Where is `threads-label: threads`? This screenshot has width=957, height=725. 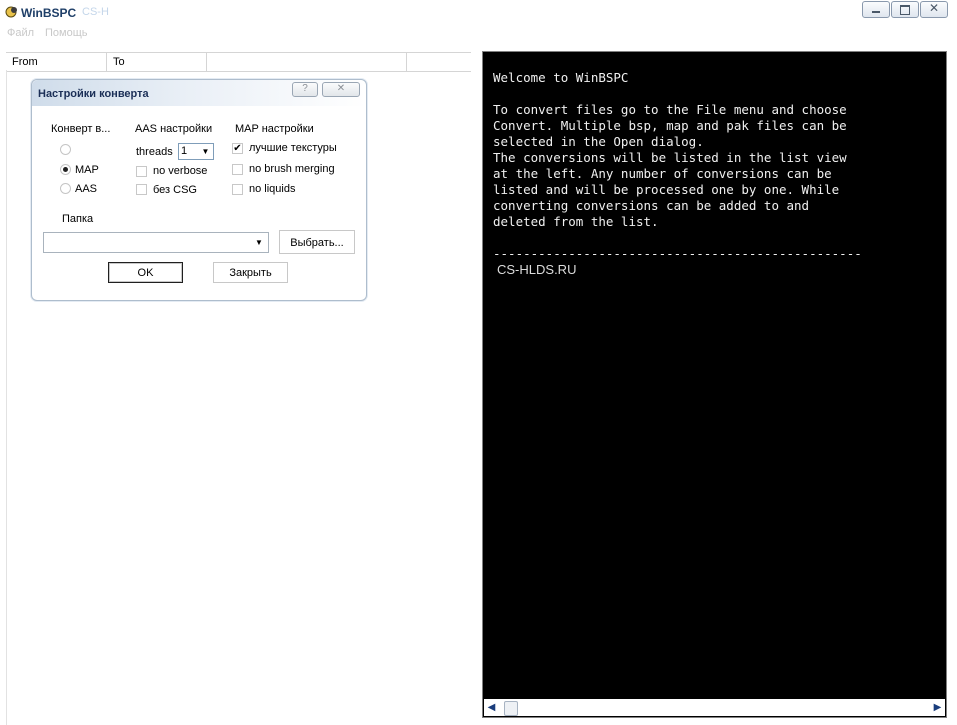
threads-label: threads is located at coordinates (154, 152).